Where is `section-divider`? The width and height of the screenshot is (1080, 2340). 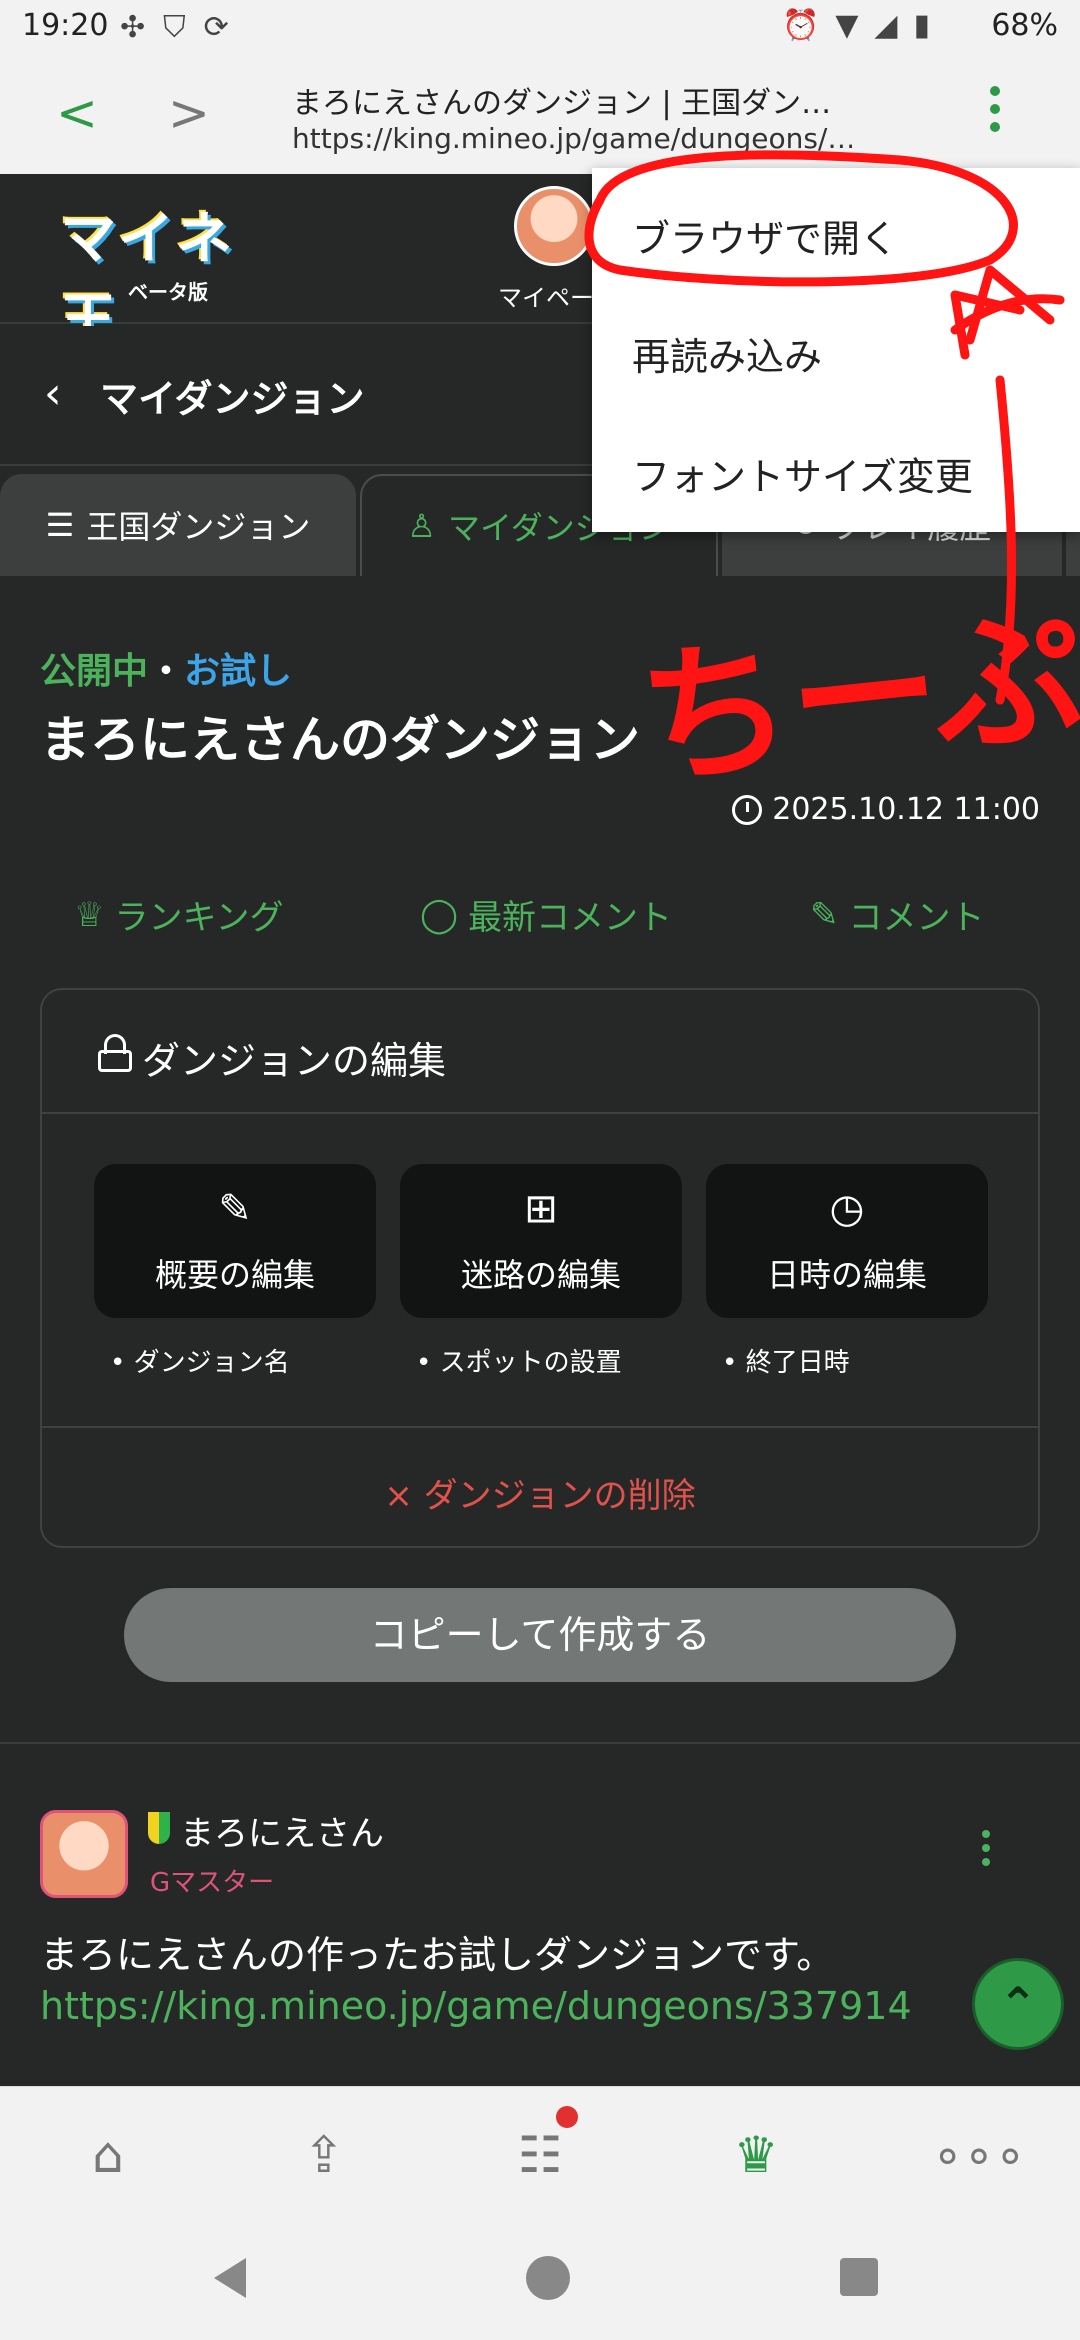
section-divider is located at coordinates (540, 1743).